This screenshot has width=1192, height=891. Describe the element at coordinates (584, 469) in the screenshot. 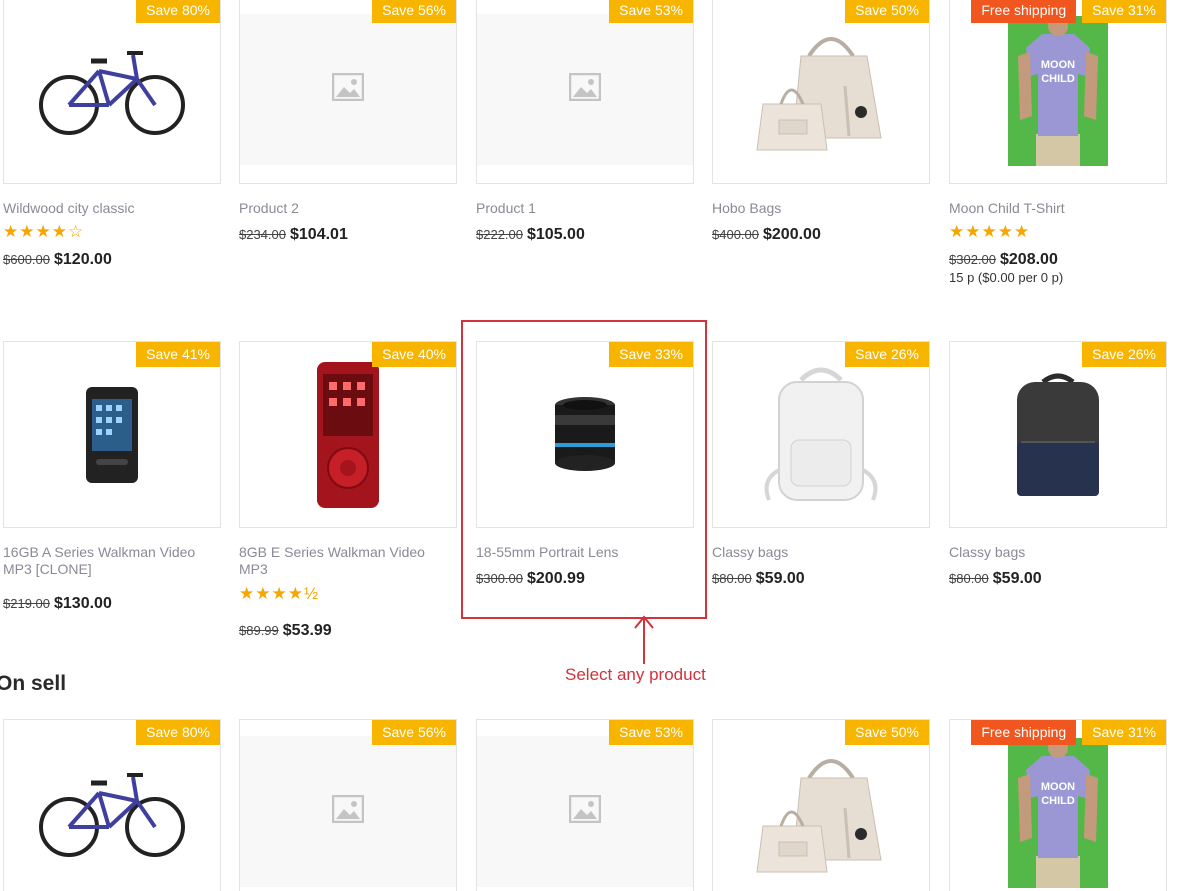

I see `selection-highlight-box` at that location.